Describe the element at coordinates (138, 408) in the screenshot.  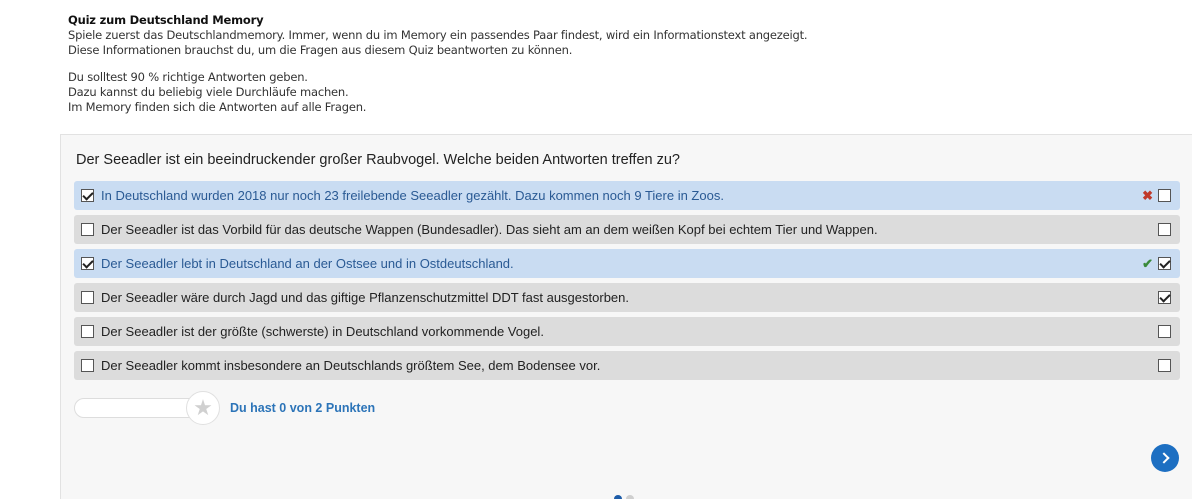
I see `score-progress-bar` at that location.